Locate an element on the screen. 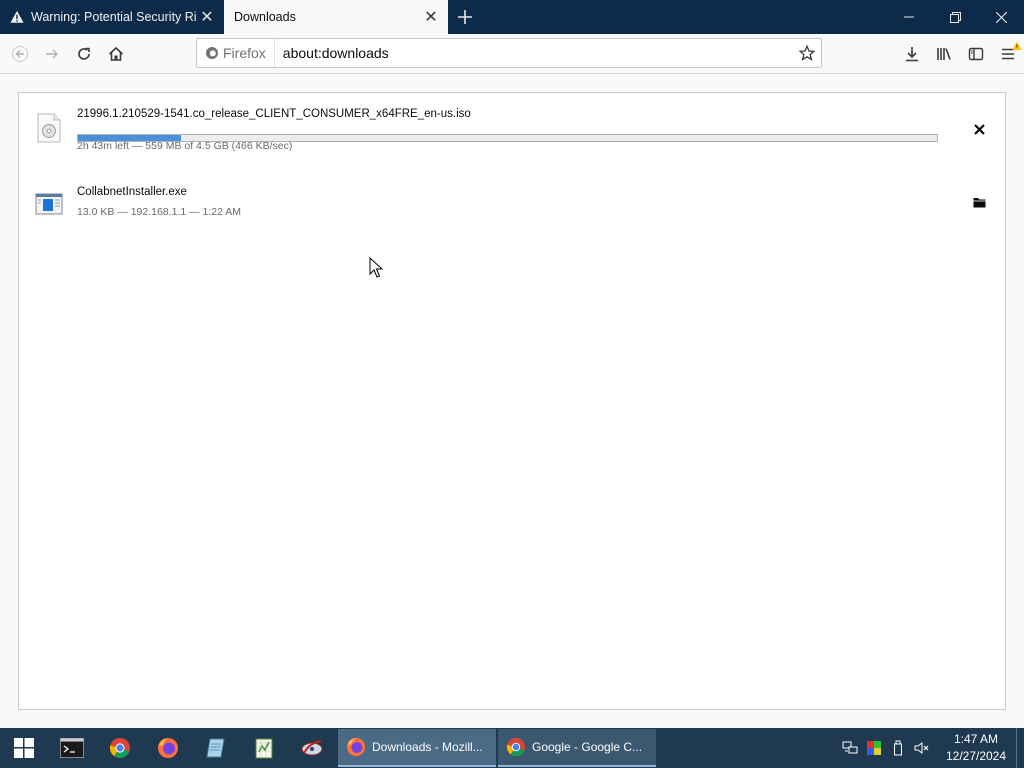  system-tray: 1:47 AM 12/27/2024 is located at coordinates (931, 748).